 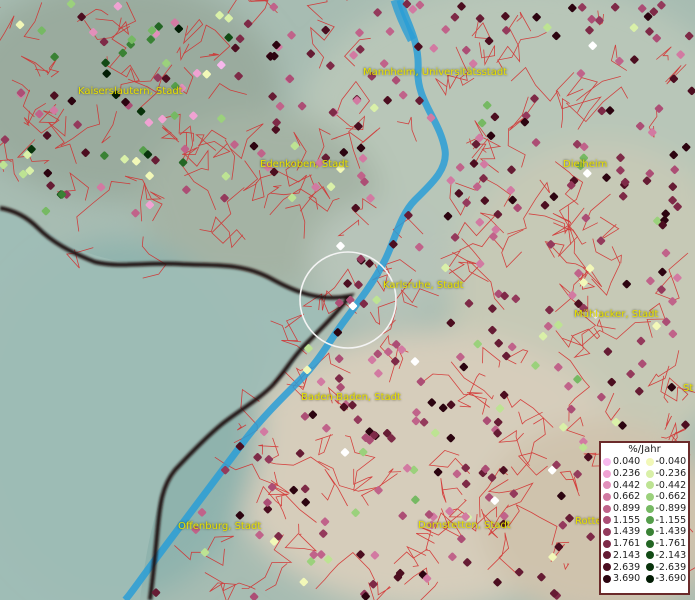 I want to click on legend-row: -1.155, so click(x=667, y=520).